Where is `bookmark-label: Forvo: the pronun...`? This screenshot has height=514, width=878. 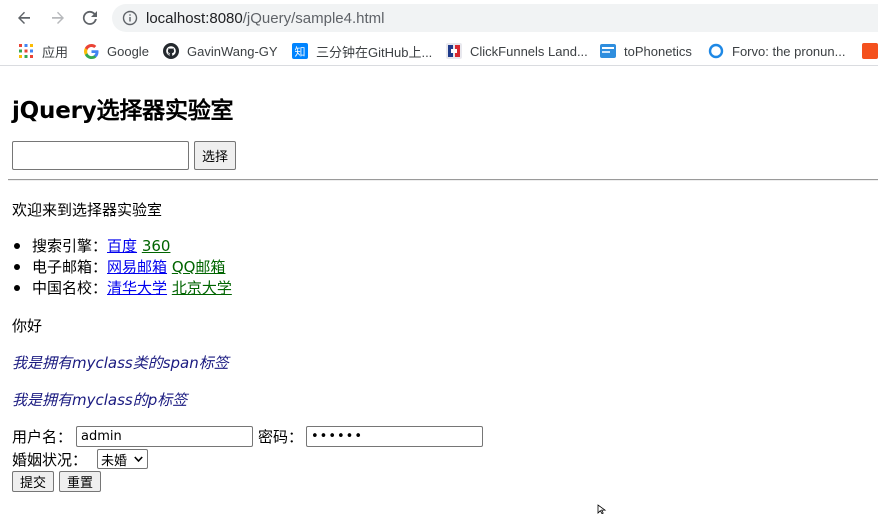
bookmark-label: Forvo: the pronun... is located at coordinates (789, 51).